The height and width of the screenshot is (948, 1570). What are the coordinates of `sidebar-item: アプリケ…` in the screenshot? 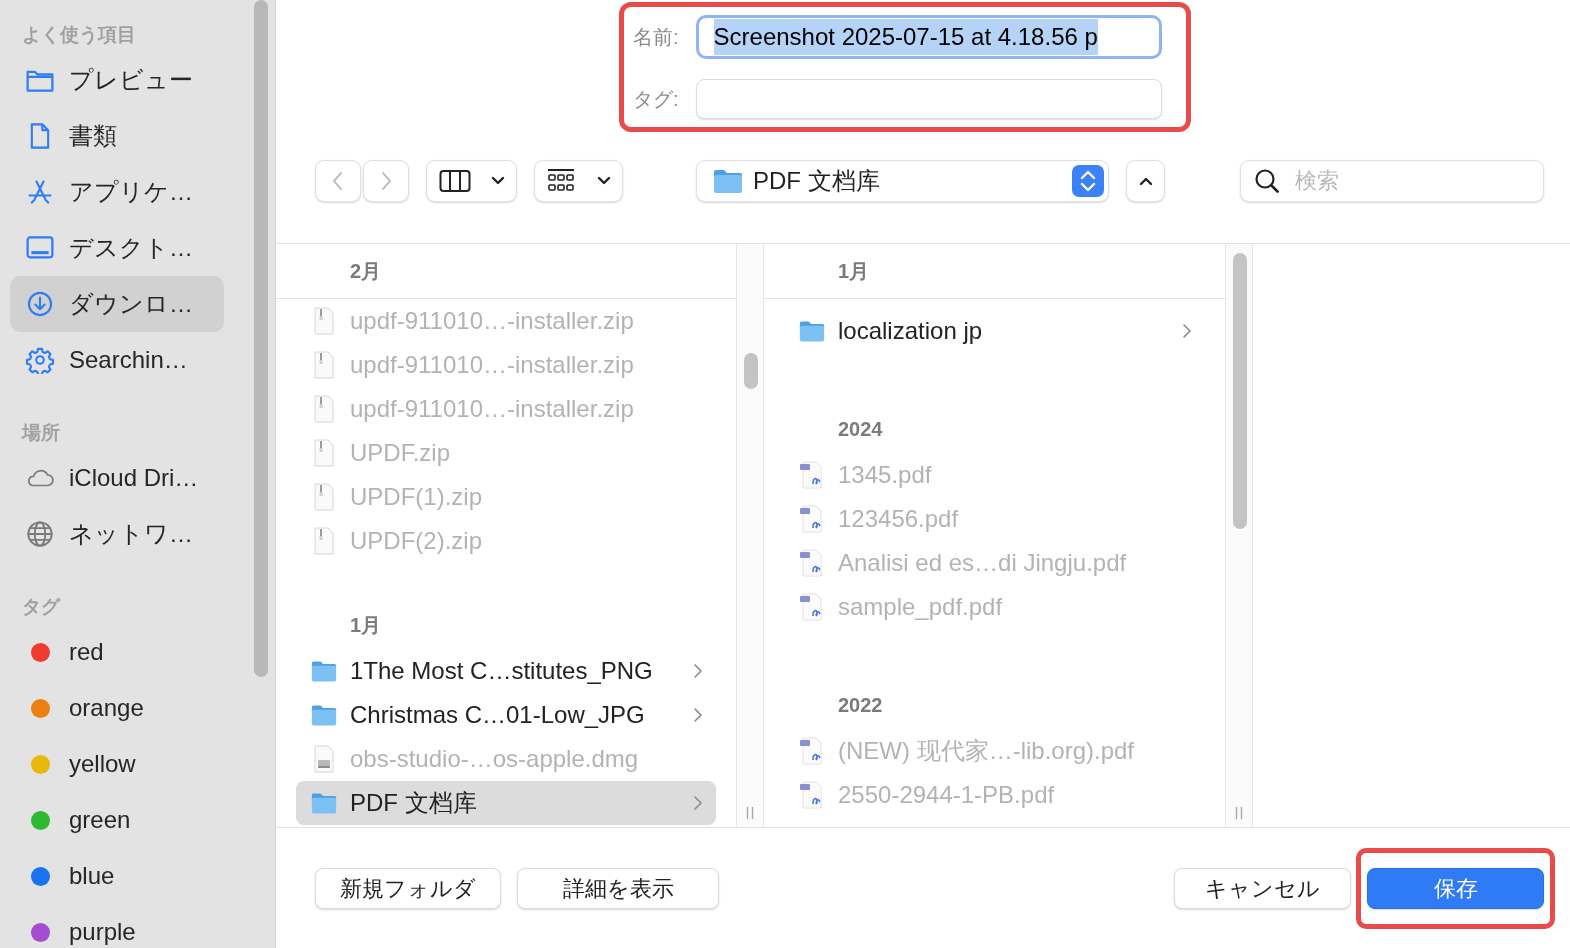 It's located at (117, 192).